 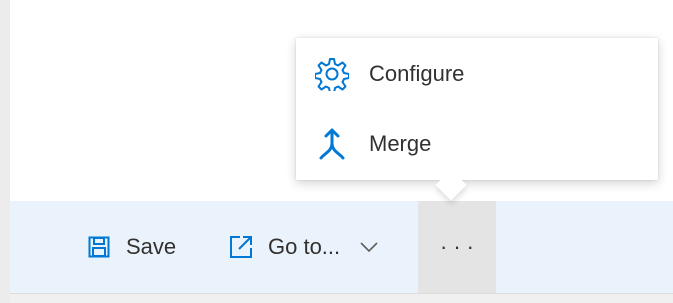 What do you see at coordinates (477, 74) in the screenshot?
I see `menu-item-configure: Configure` at bounding box center [477, 74].